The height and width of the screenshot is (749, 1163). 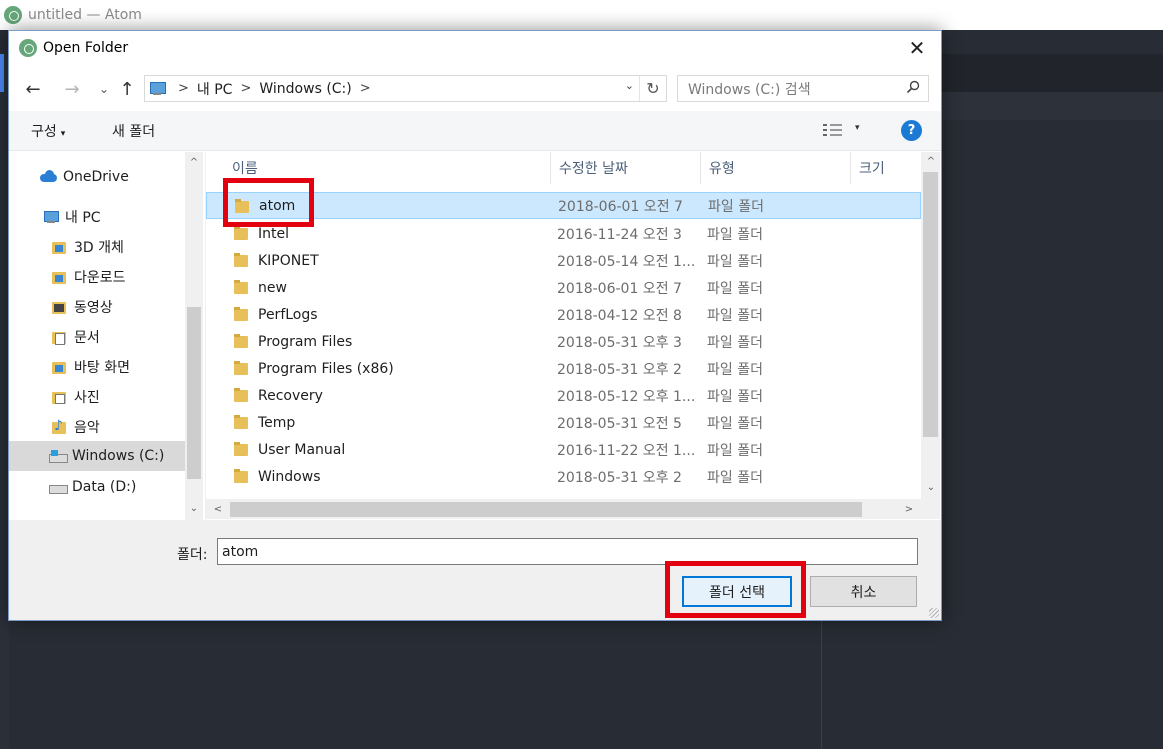 What do you see at coordinates (86, 48) in the screenshot?
I see `dialog-title: Open Folder` at bounding box center [86, 48].